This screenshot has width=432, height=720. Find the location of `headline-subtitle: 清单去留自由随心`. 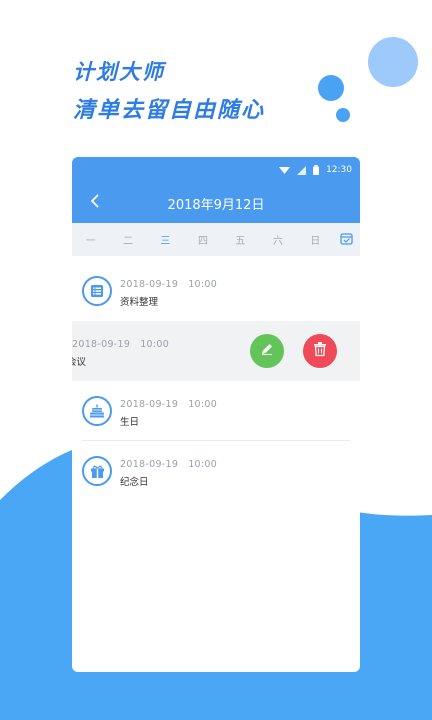

headline-subtitle: 清单去留自由随心 is located at coordinates (169, 110).